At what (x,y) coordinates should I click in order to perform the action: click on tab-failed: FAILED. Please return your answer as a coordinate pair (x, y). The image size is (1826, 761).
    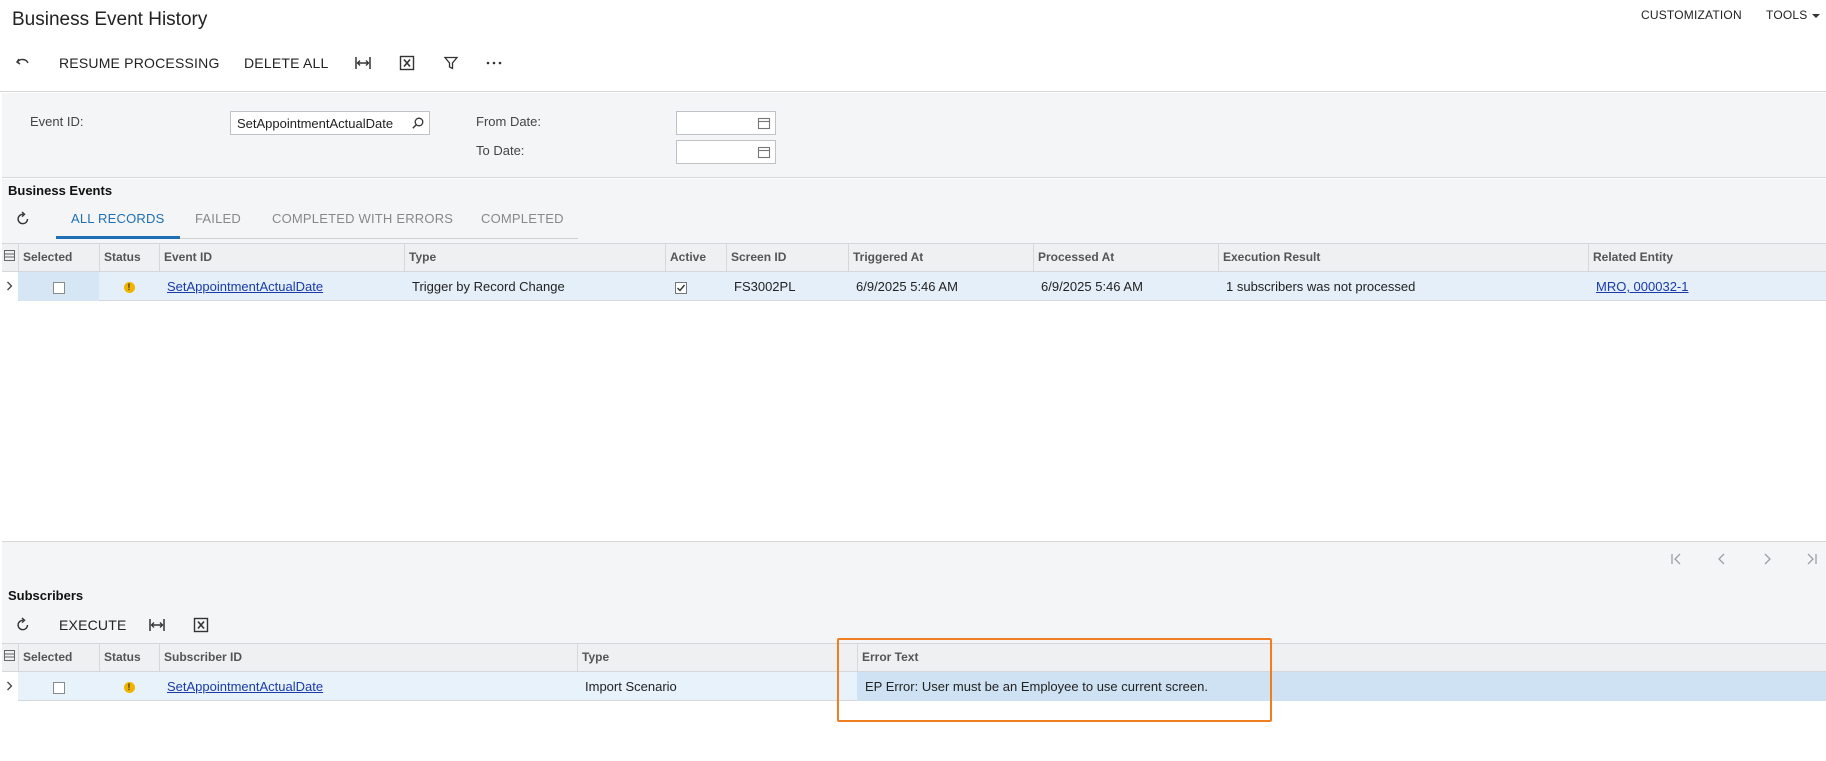
    Looking at the image, I should click on (218, 218).